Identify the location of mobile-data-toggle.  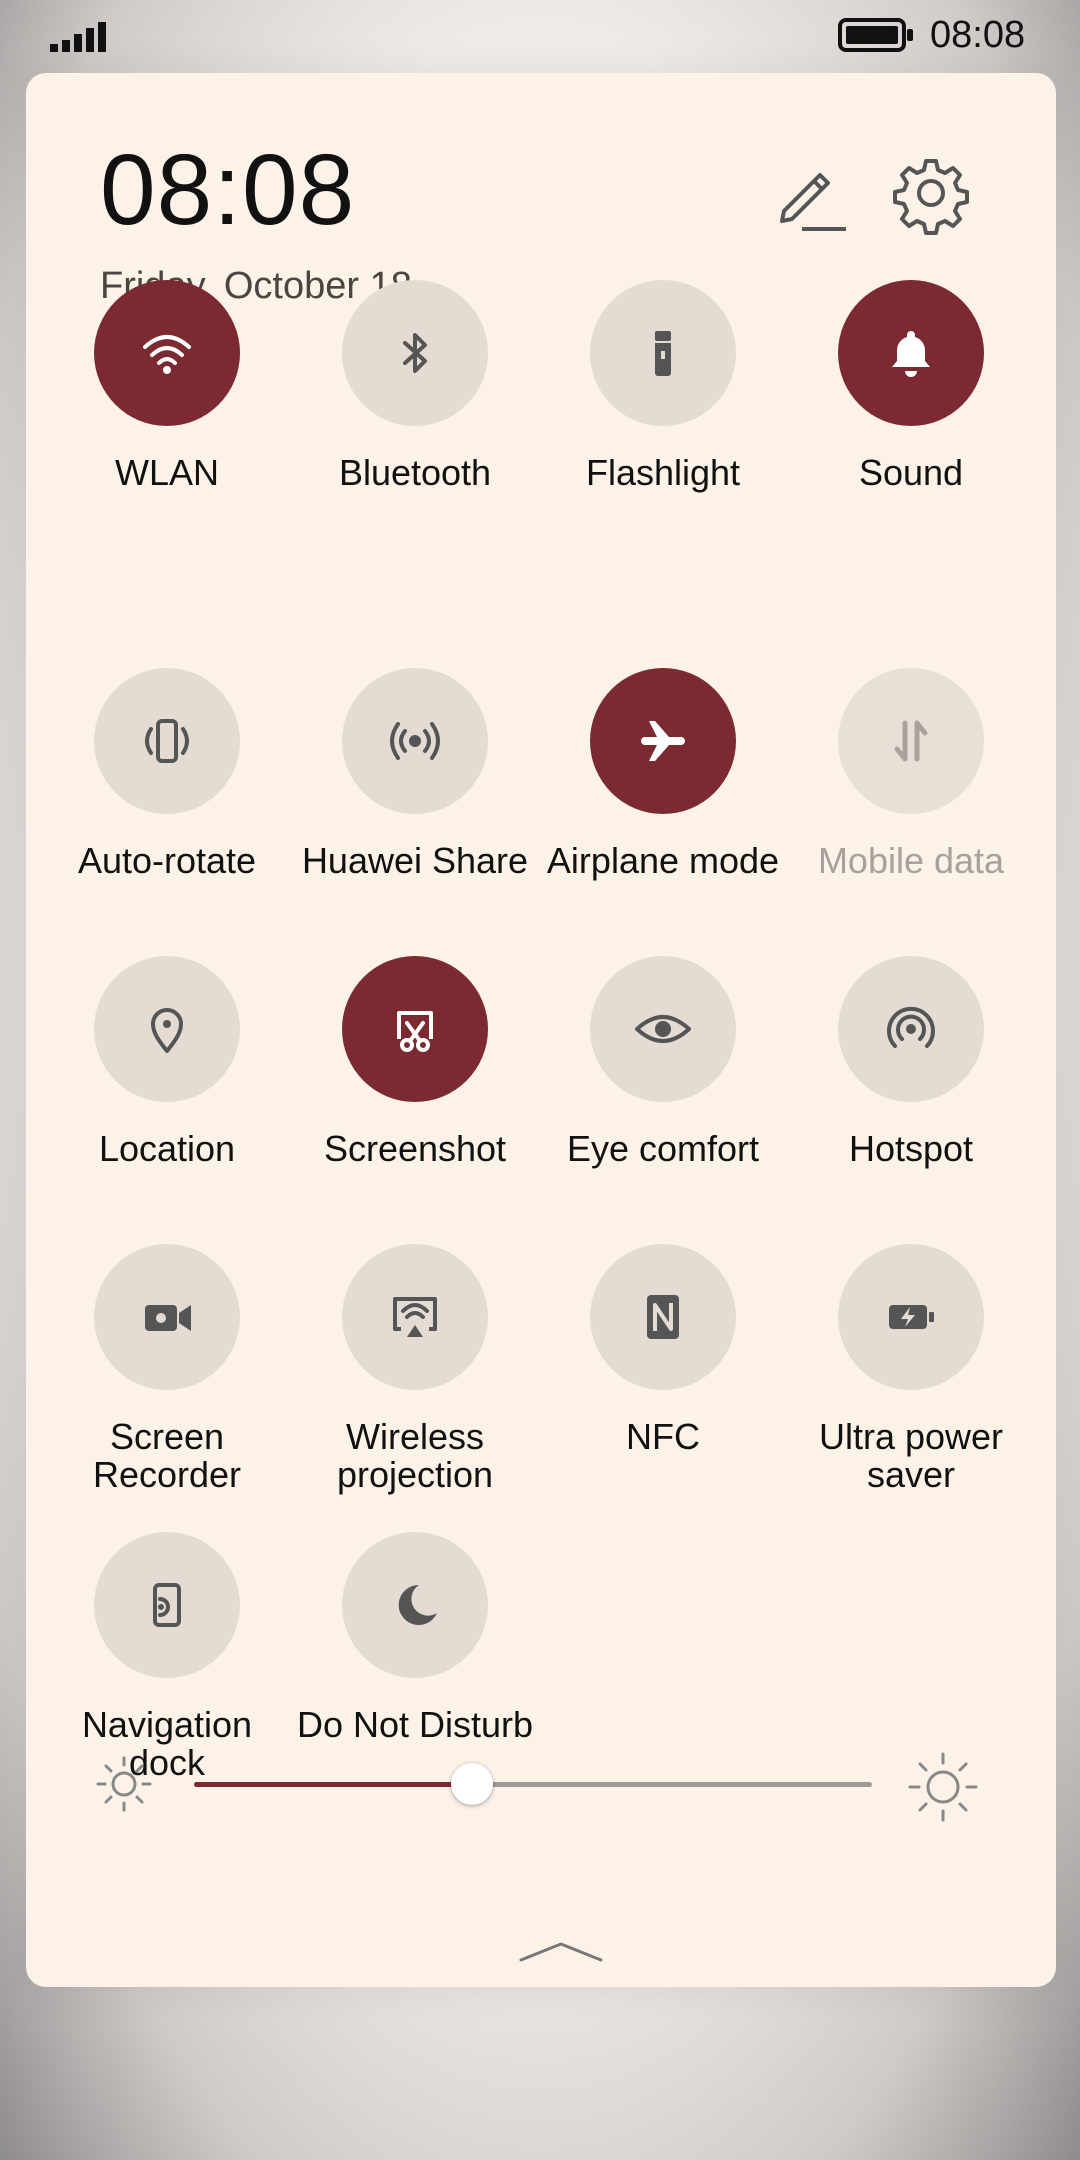
(911, 741).